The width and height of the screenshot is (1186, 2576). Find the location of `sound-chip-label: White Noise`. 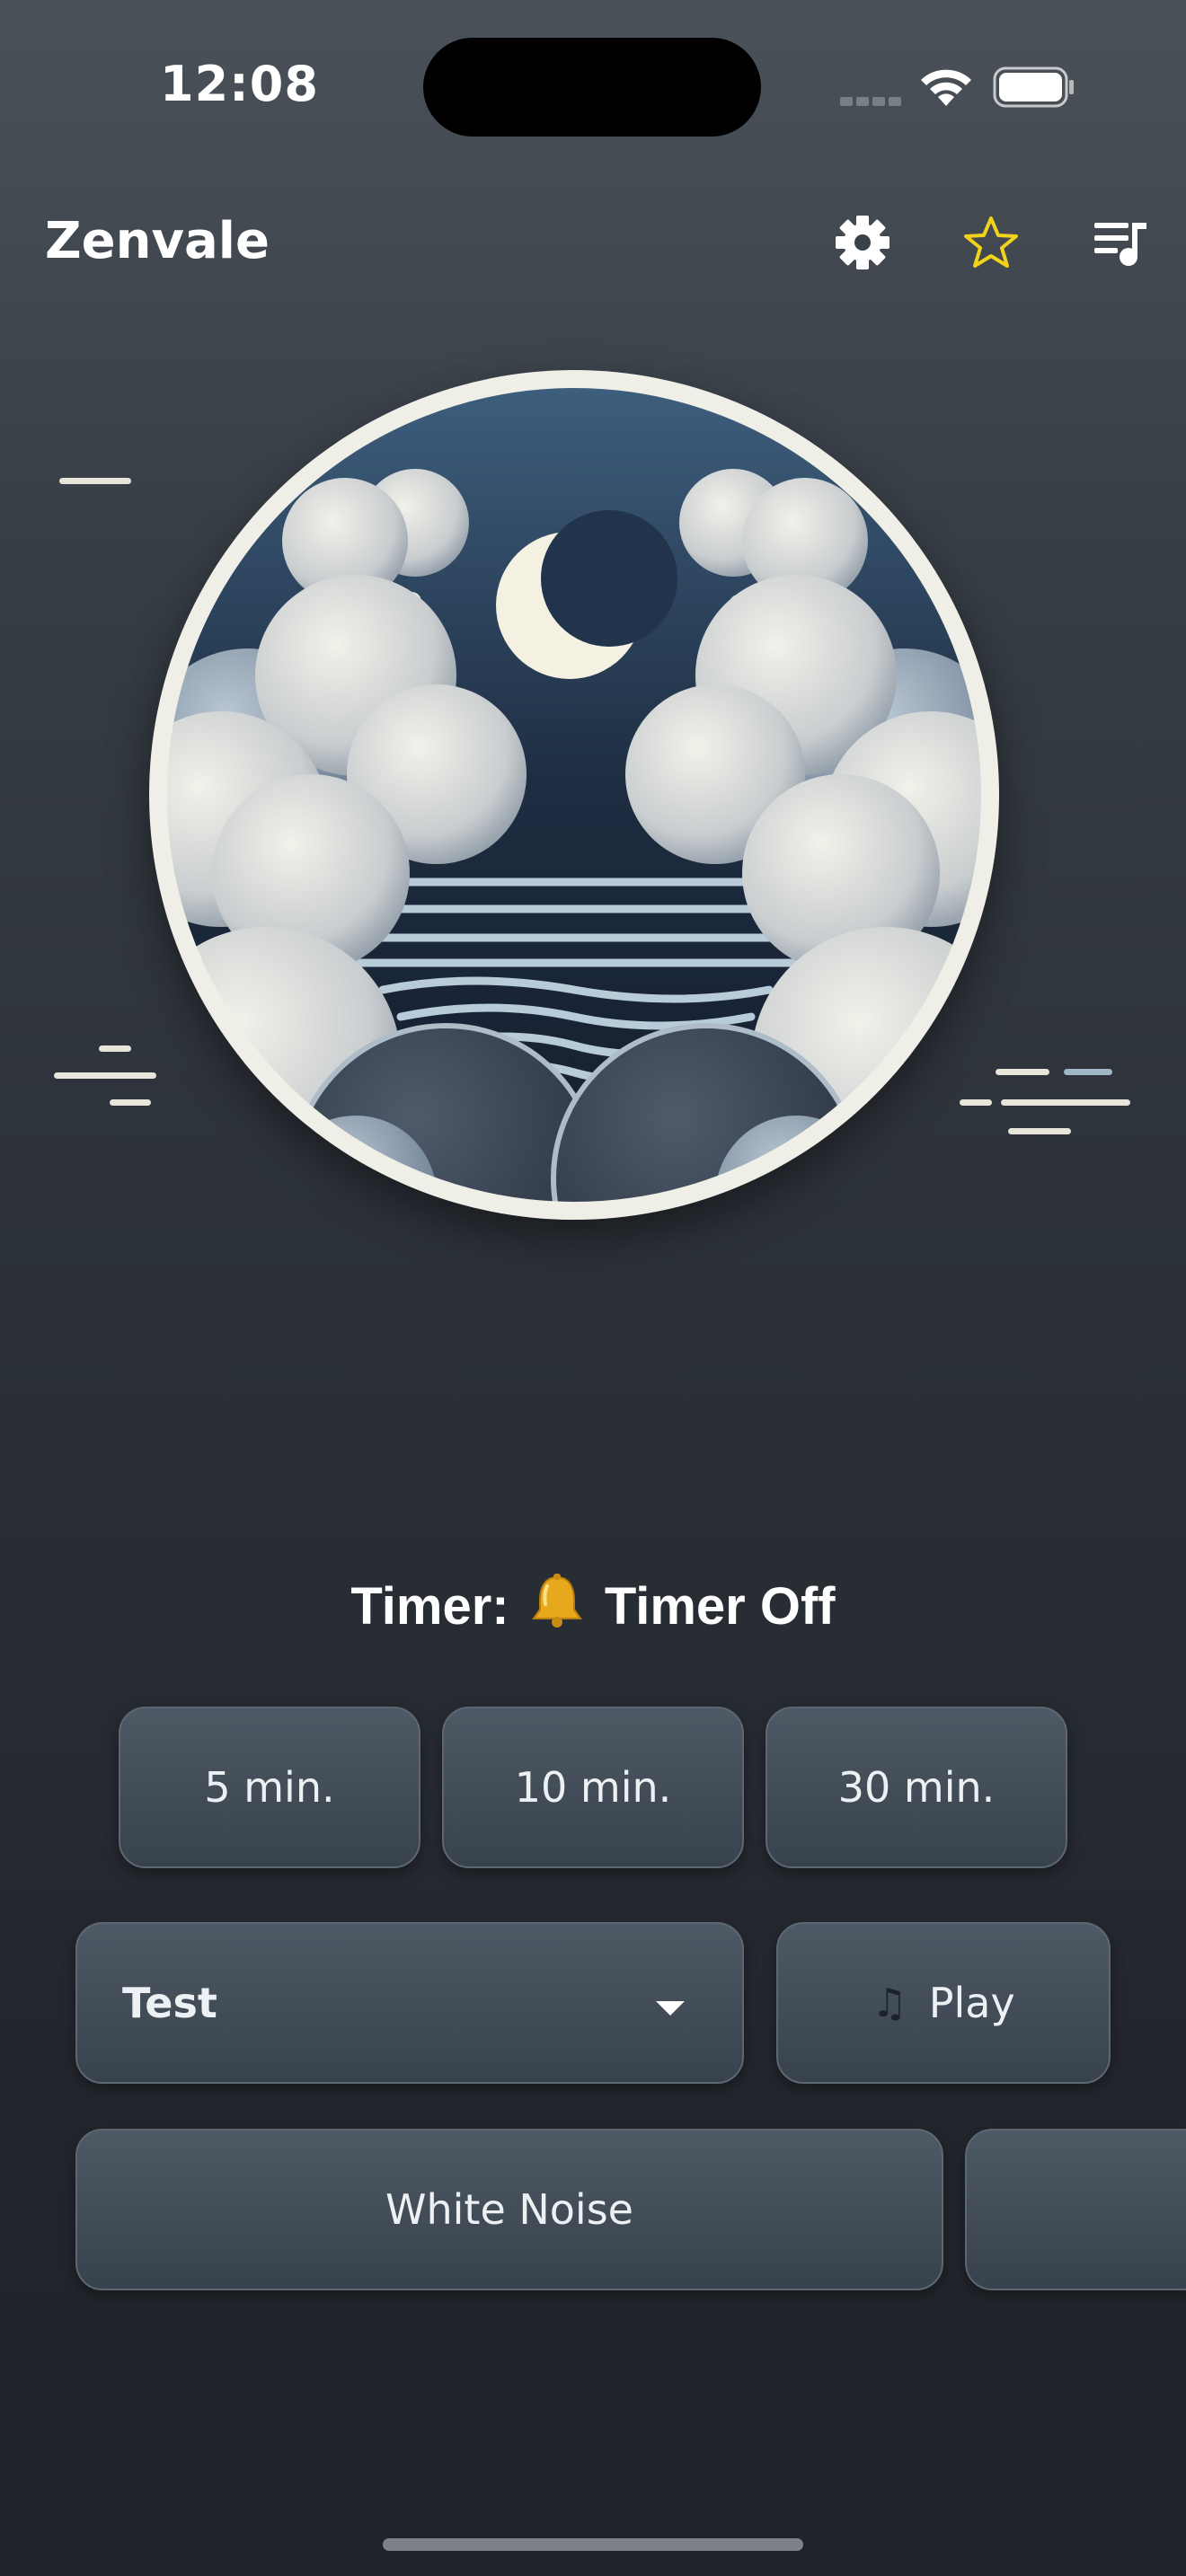

sound-chip-label: White Noise is located at coordinates (509, 2209).